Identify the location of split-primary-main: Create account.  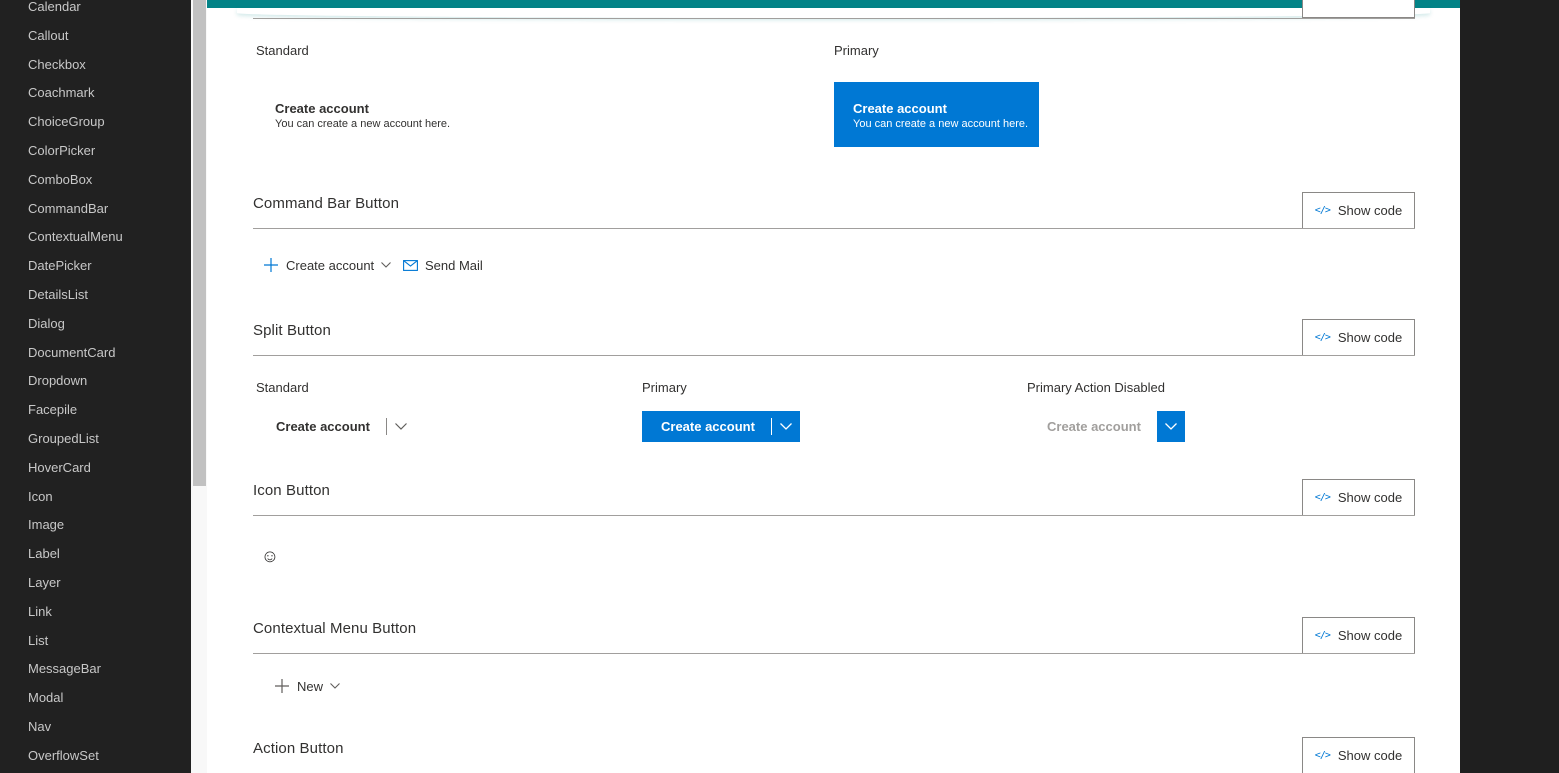
(706, 426).